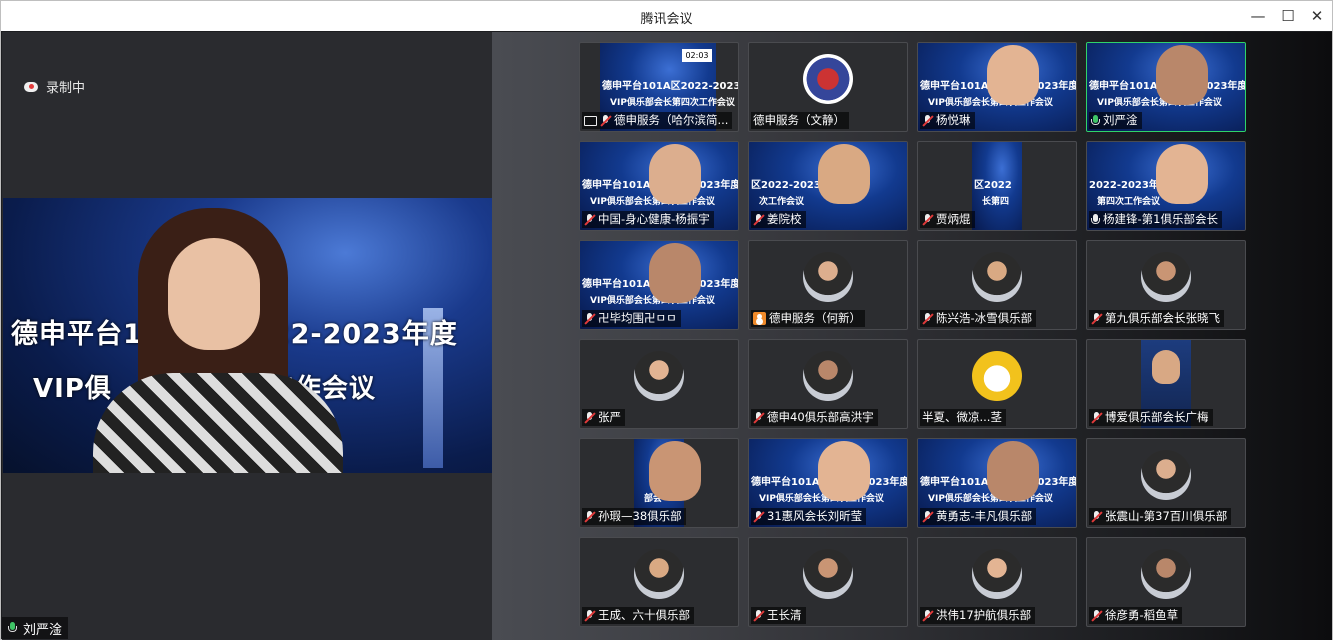 This screenshot has height=640, width=1333. What do you see at coordinates (782, 202) in the screenshot?
I see `banner-text-2: 次工作会议` at bounding box center [782, 202].